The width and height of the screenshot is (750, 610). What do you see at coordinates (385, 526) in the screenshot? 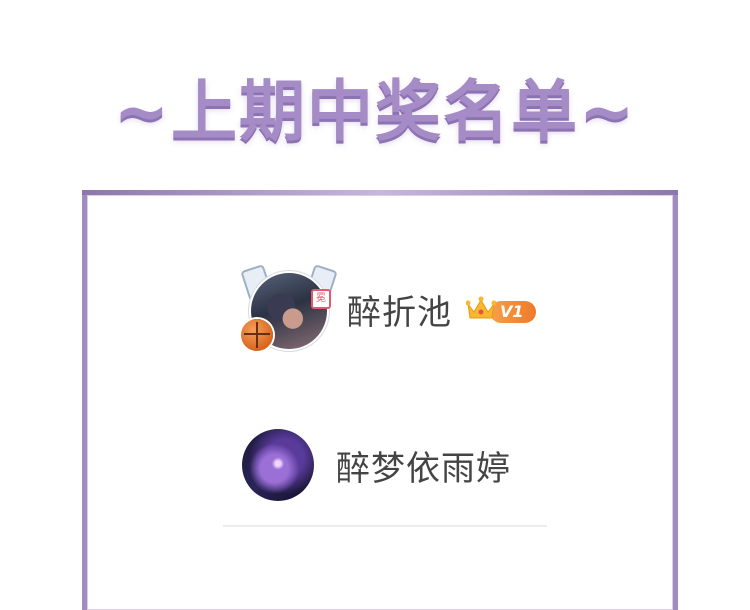
I see `divider` at bounding box center [385, 526].